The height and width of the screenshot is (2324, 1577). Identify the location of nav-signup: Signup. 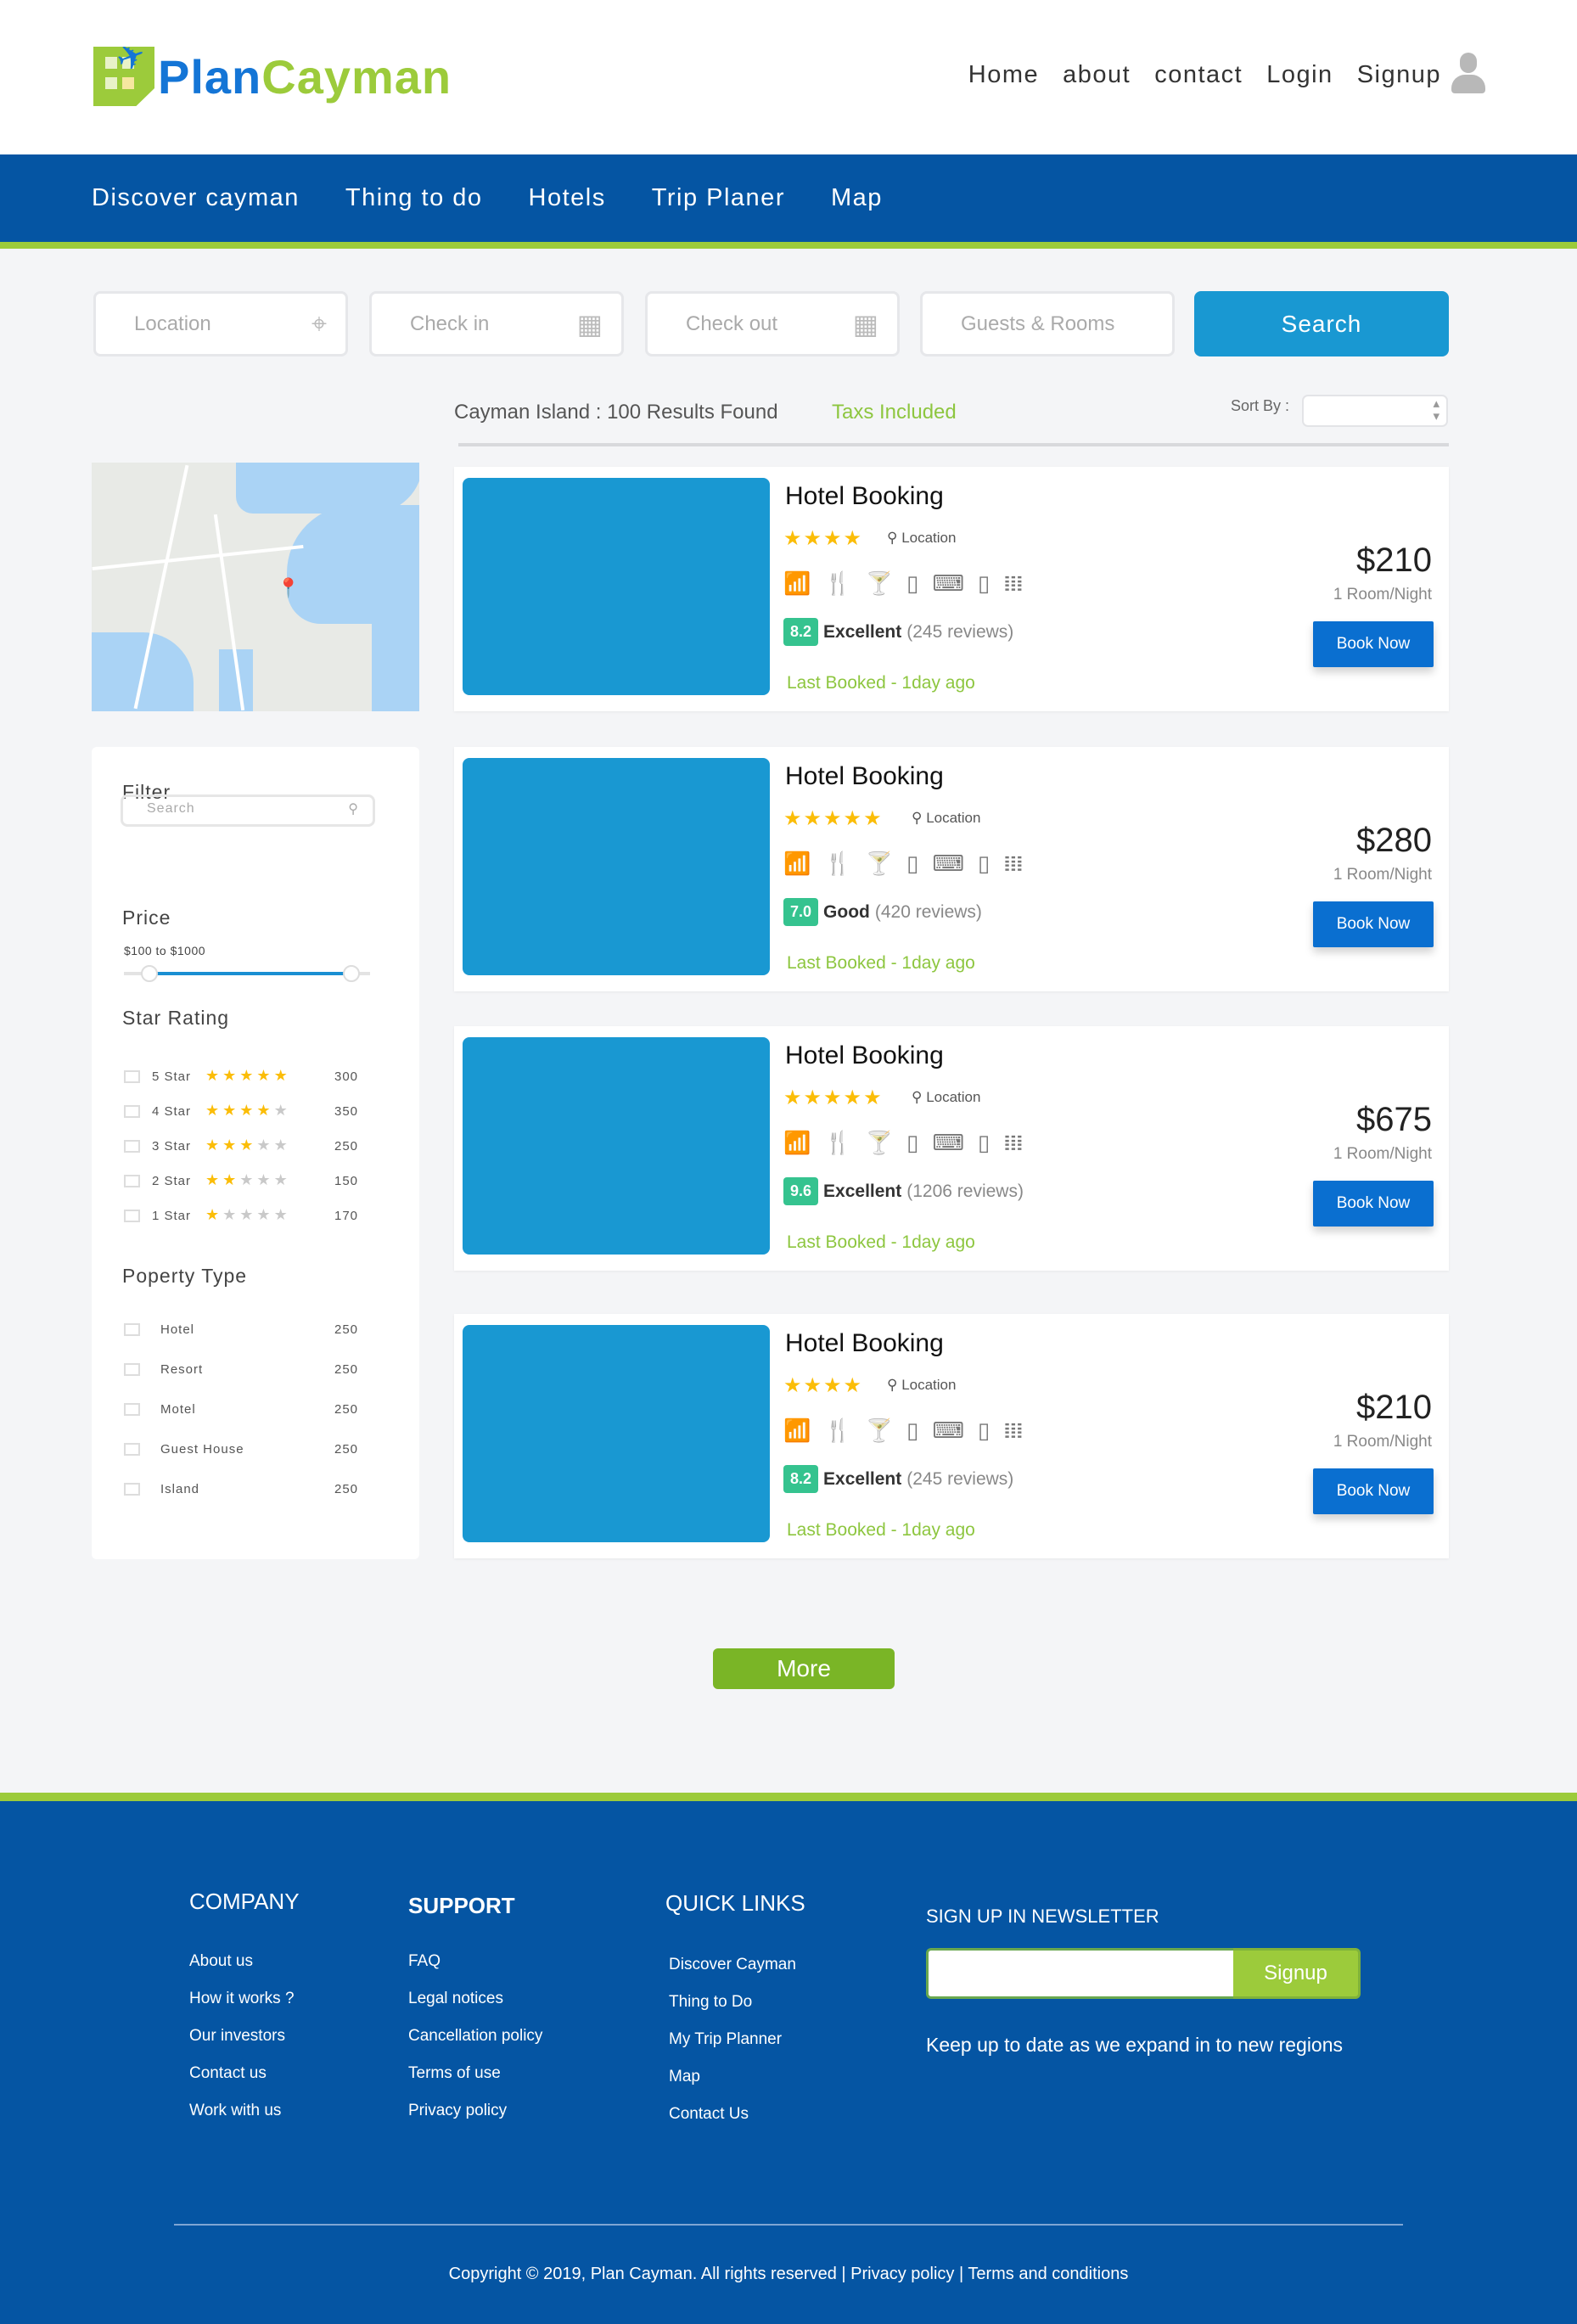
(1399, 75).